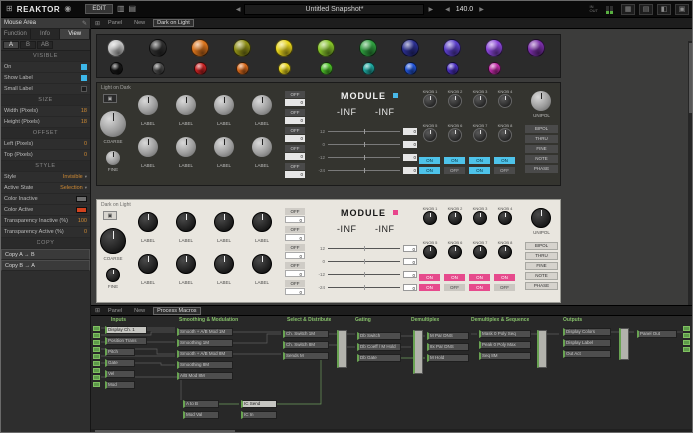  I want to click on edit-icon: ✎, so click(84, 23).